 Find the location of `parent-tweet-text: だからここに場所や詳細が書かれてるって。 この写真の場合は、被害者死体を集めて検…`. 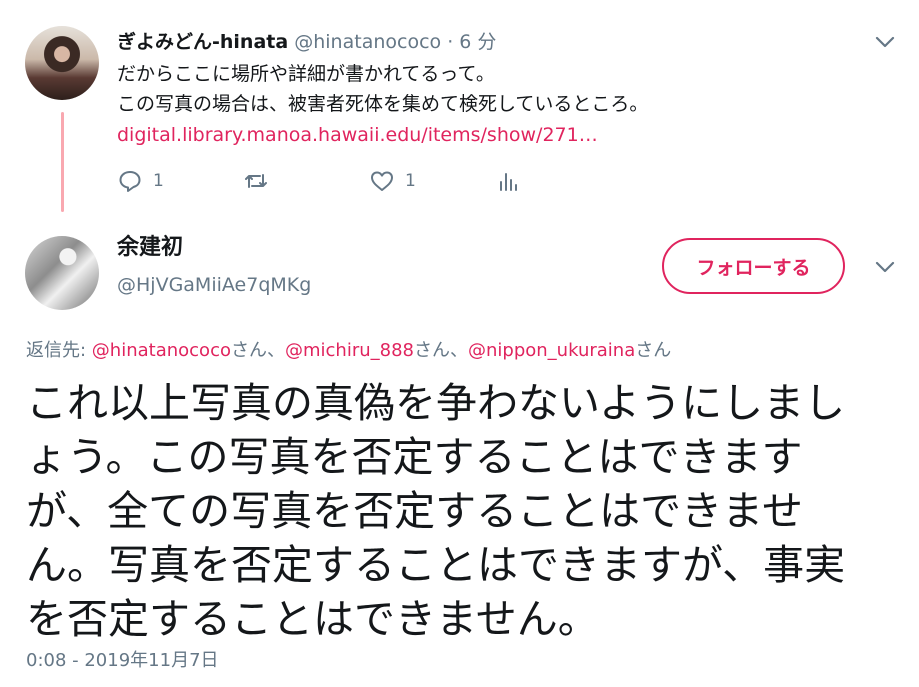

parent-tweet-text: だからここに場所や詳細が書かれてるって。 この写真の場合は、被害者死体を集めて検… is located at coordinates (382, 89).